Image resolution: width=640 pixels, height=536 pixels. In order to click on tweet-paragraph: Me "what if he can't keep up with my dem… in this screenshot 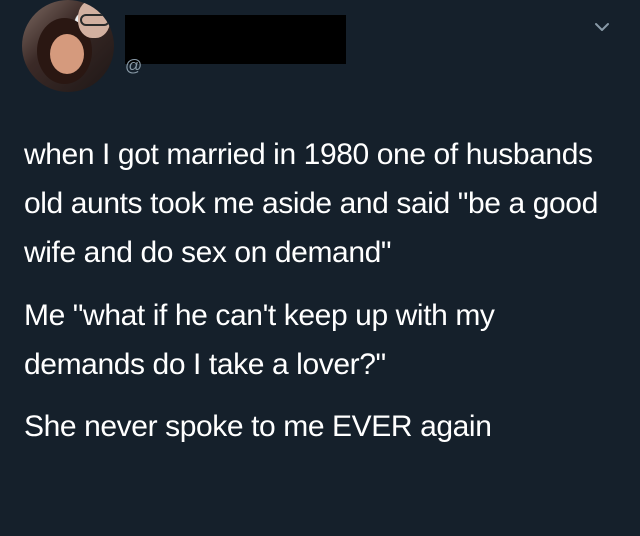, I will do `click(259, 340)`.